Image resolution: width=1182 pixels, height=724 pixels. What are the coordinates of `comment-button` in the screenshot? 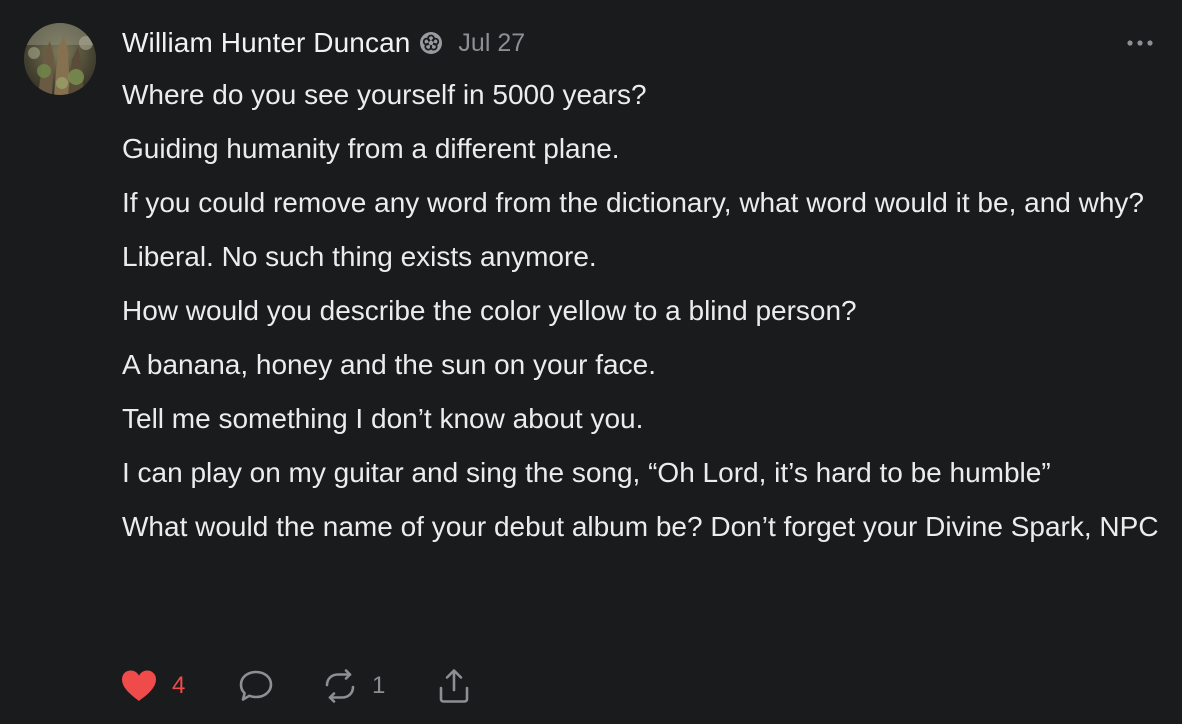 It's located at (280, 686).